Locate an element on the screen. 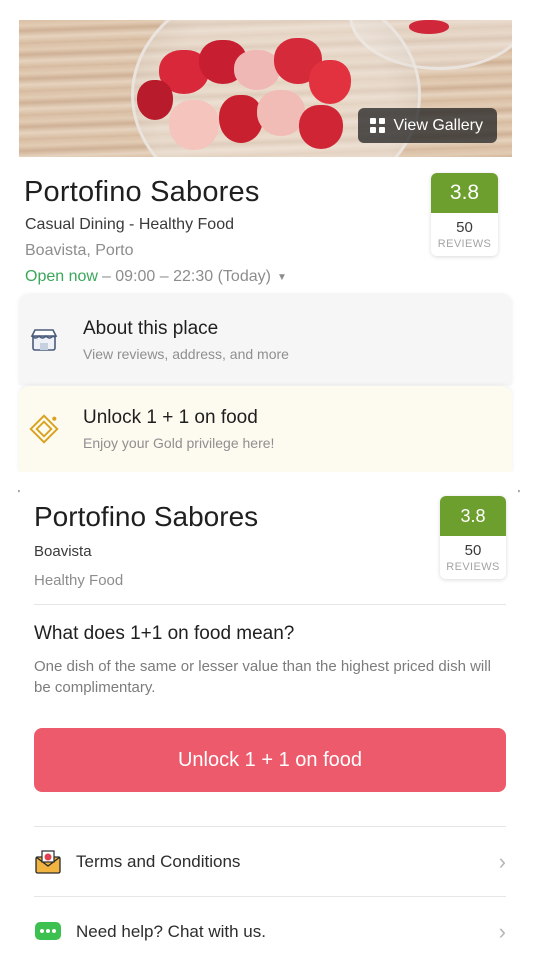  chevron-down-icon: ▼ is located at coordinates (281, 277).